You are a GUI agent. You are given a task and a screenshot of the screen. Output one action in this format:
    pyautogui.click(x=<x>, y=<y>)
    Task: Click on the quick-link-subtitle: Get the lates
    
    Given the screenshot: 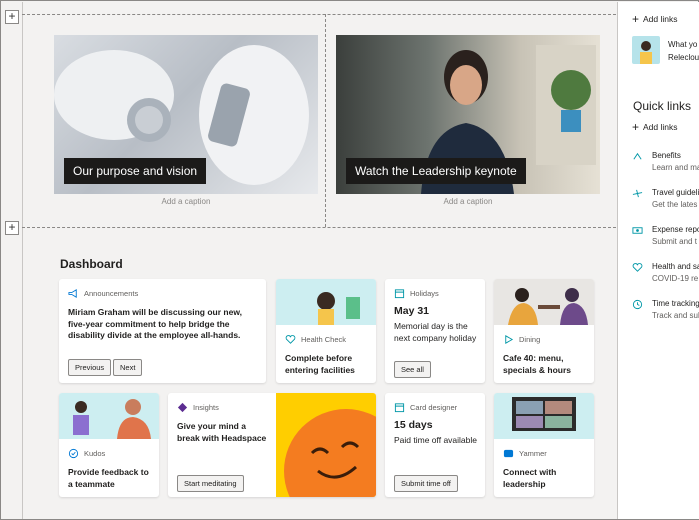 What is the action you would take?
    pyautogui.click(x=675, y=204)
    